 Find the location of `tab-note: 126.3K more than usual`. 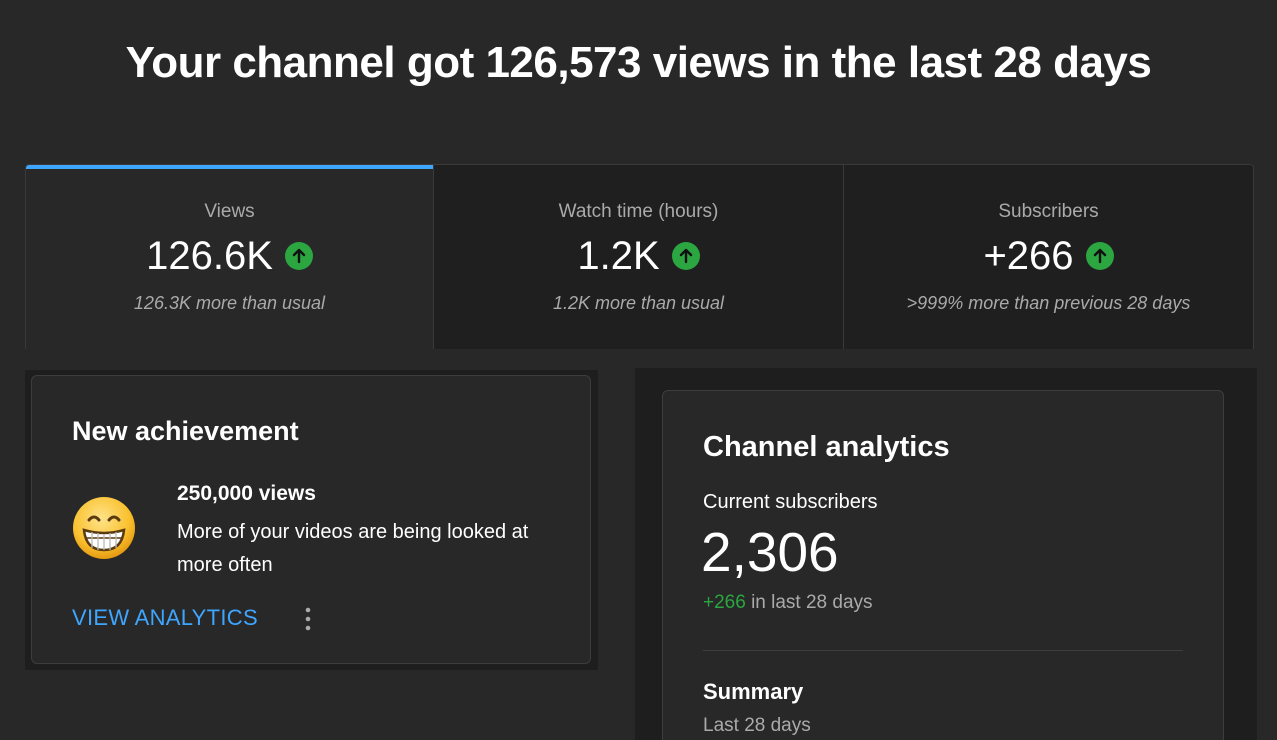

tab-note: 126.3K more than usual is located at coordinates (229, 303).